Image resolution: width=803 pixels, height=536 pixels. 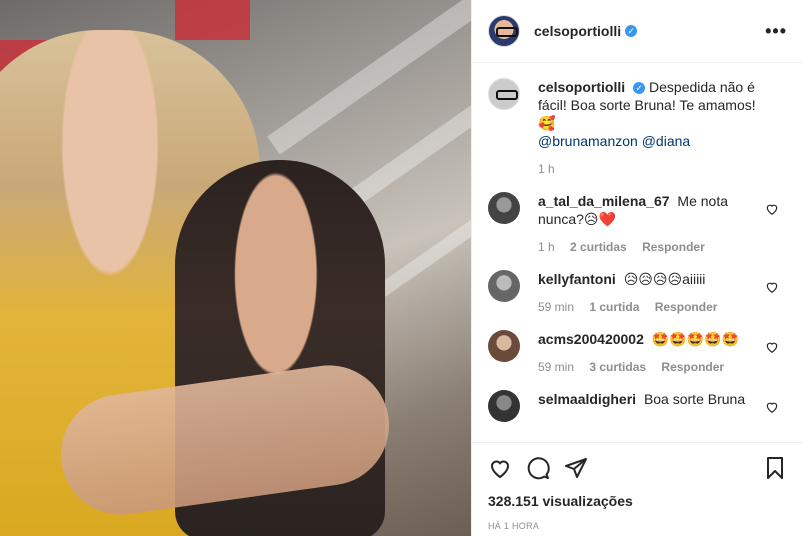 I want to click on comment-icon, so click(x=538, y=468).